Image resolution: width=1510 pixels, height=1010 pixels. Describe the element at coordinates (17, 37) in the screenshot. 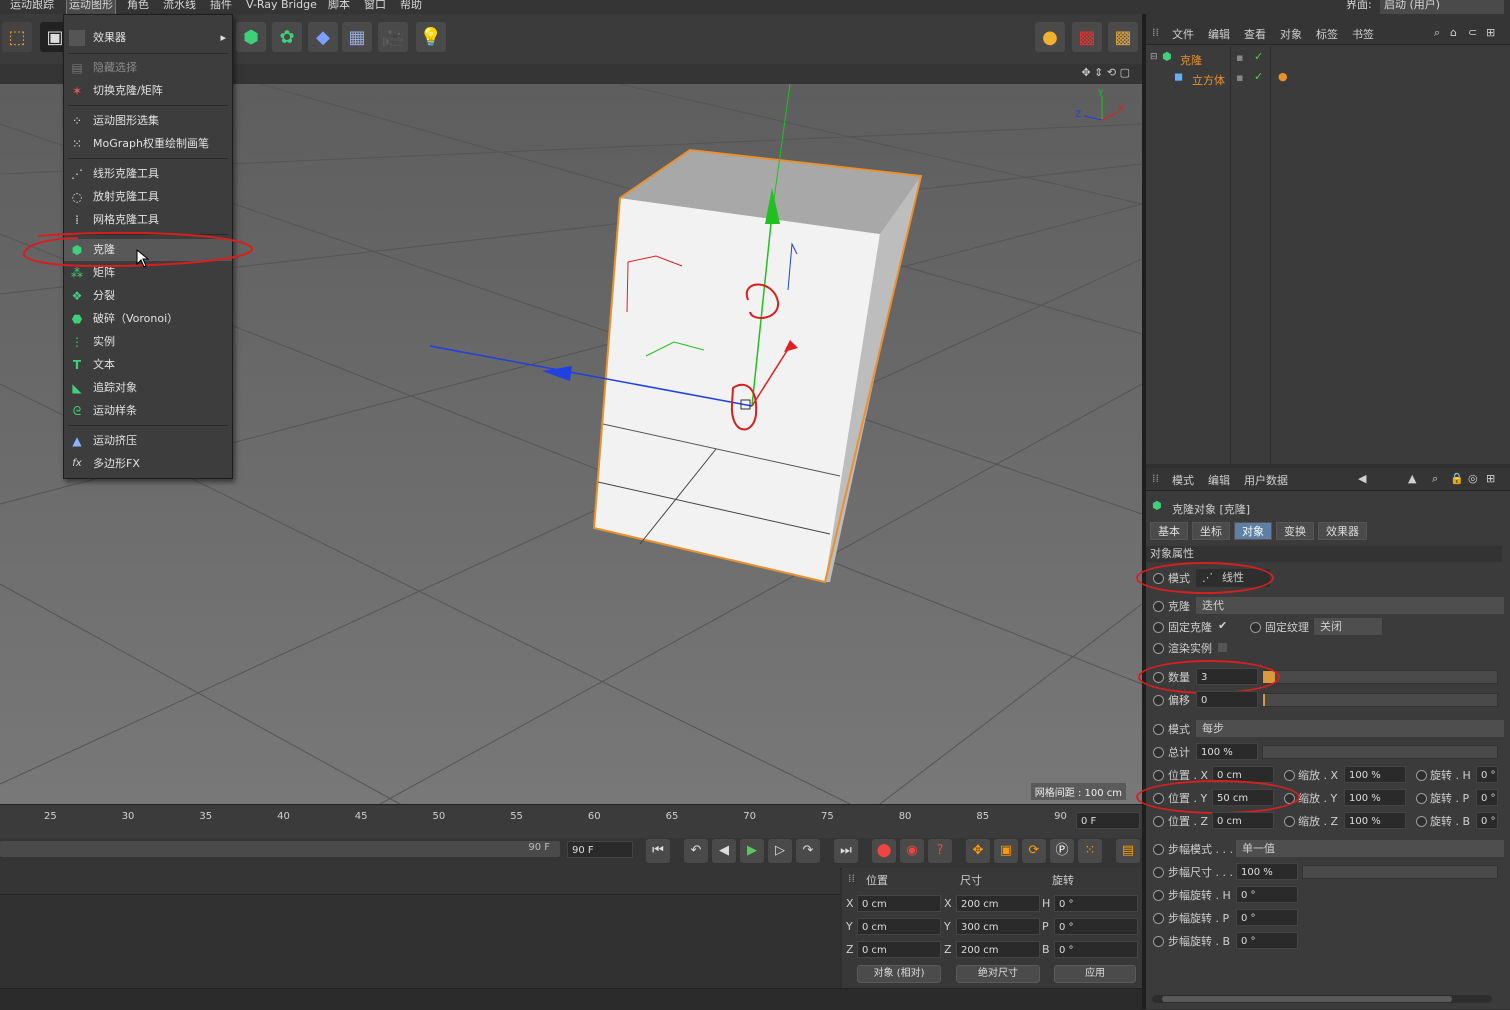

I see `coordinate-system-icon: ⬚` at that location.